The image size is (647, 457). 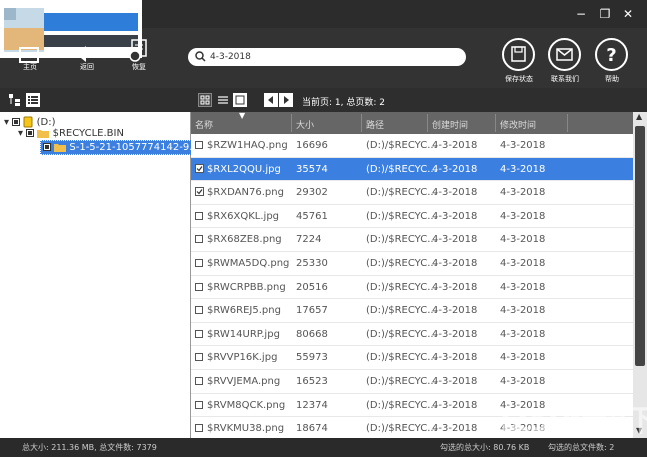 What do you see at coordinates (30, 67) in the screenshot?
I see `home-button-label: 主页` at bounding box center [30, 67].